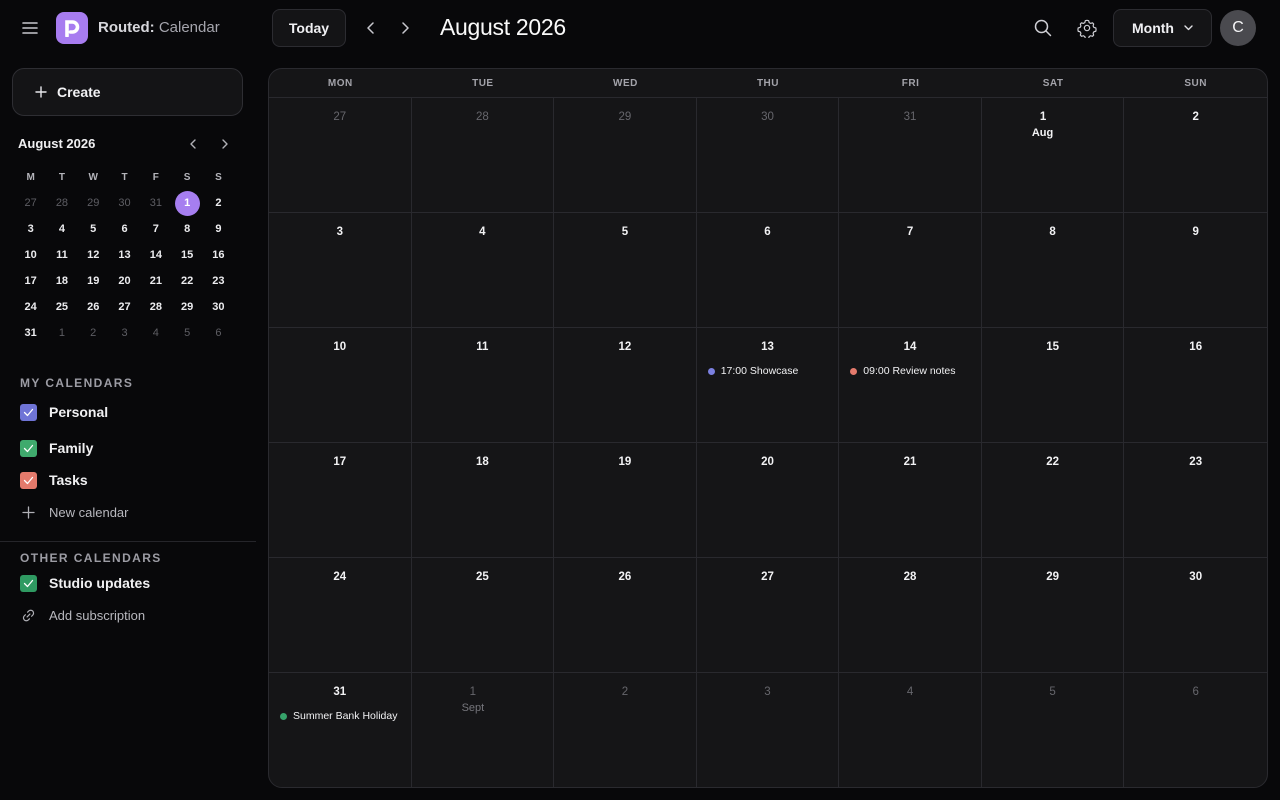  What do you see at coordinates (1195, 270) in the screenshot?
I see `day-cell: 9` at bounding box center [1195, 270].